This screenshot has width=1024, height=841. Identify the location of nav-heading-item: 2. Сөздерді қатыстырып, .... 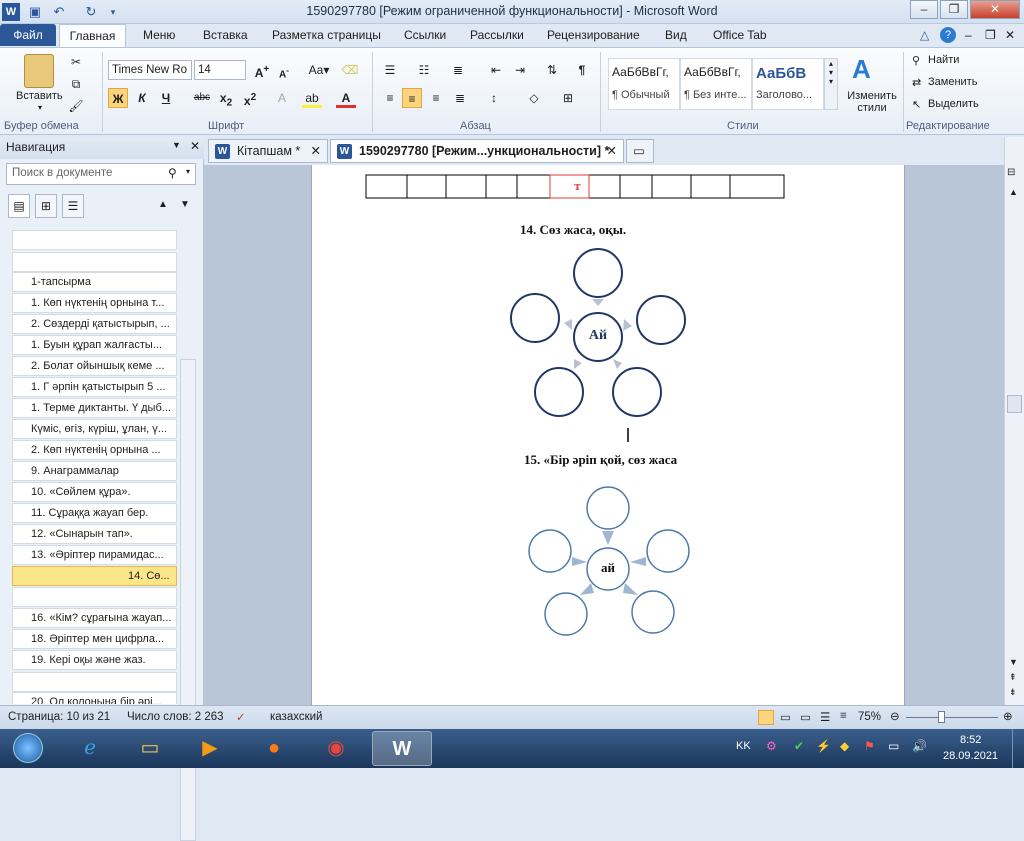
(94, 324).